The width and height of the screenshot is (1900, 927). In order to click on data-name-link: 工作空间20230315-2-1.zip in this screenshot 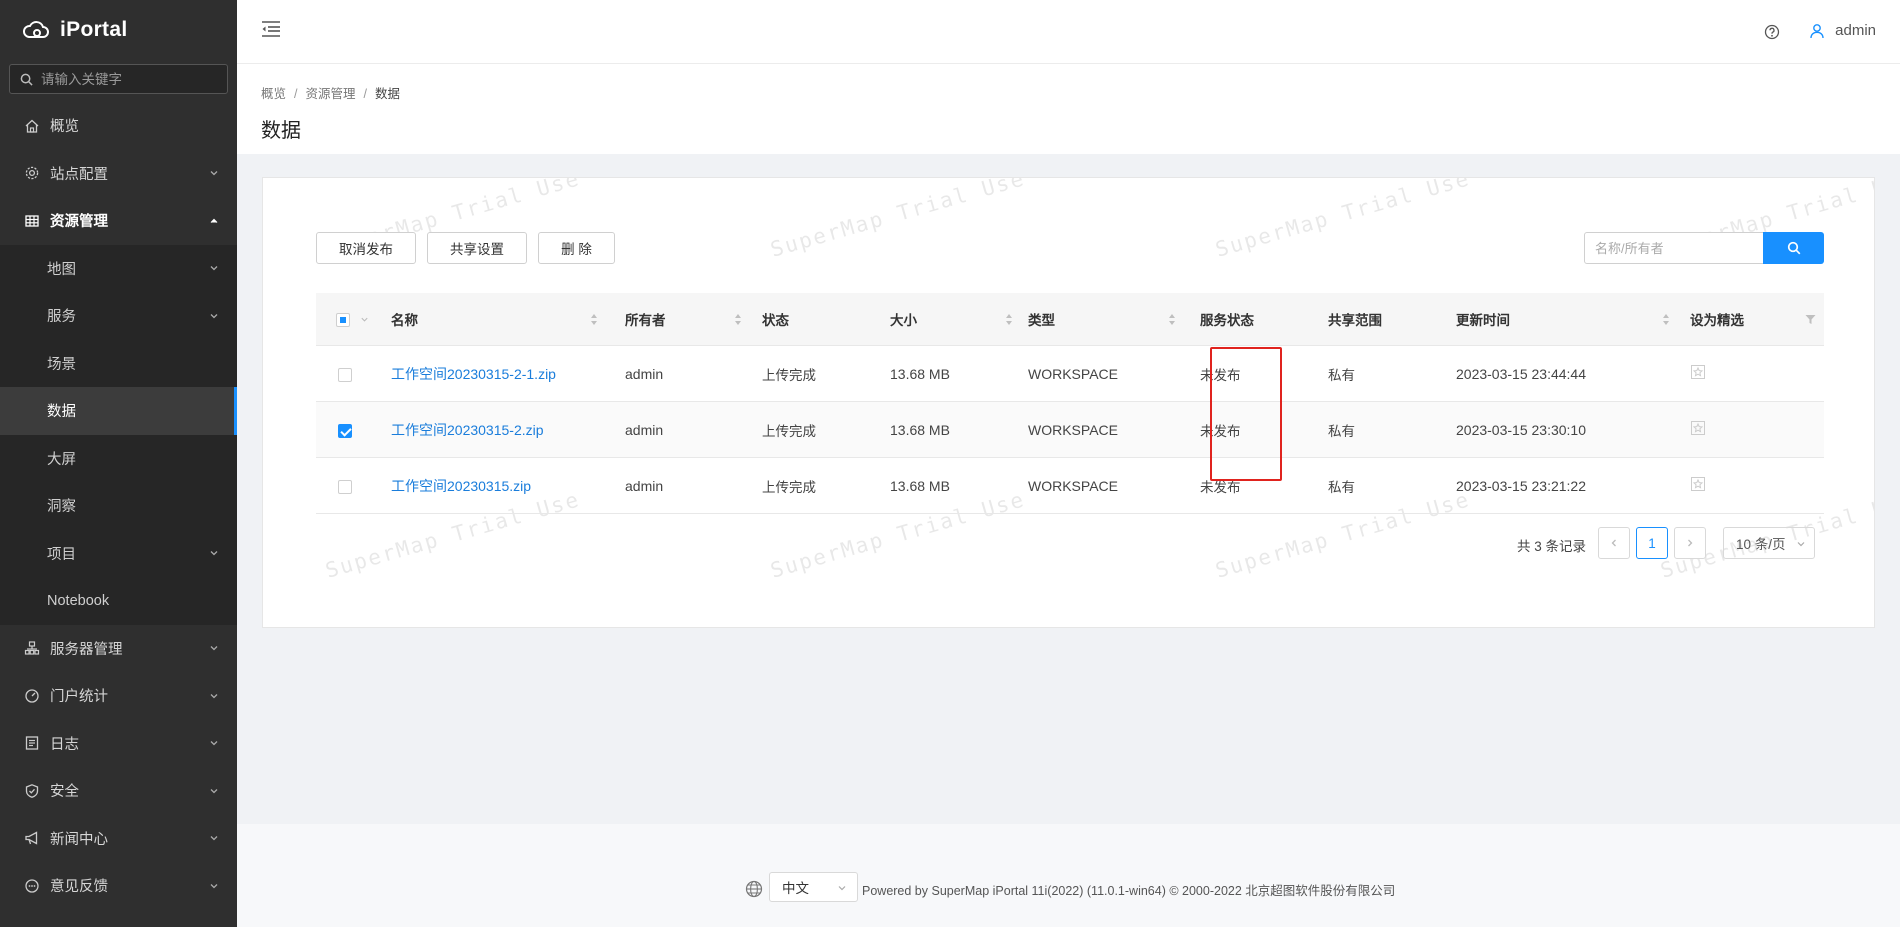, I will do `click(473, 374)`.